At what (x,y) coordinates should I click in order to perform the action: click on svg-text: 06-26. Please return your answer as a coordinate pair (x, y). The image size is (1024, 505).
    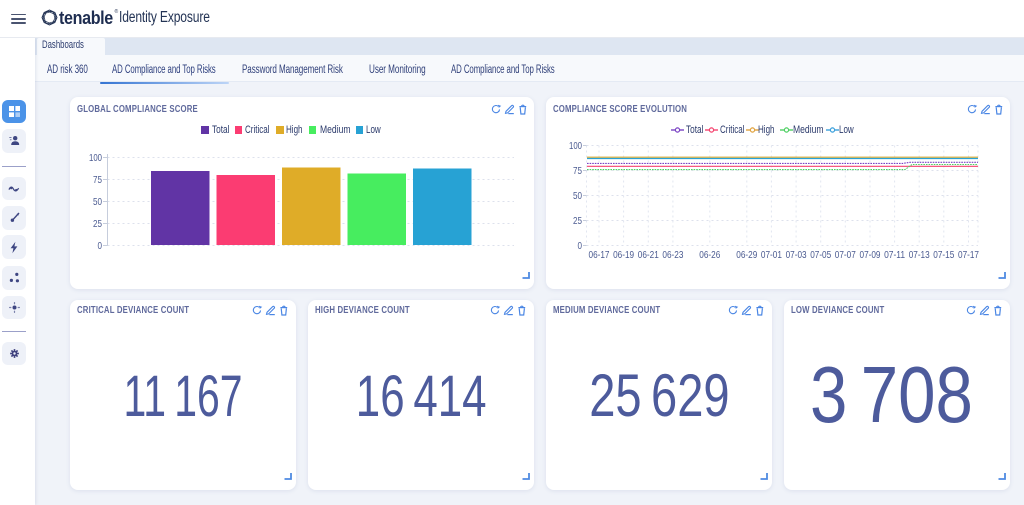
    Looking at the image, I should click on (709, 255).